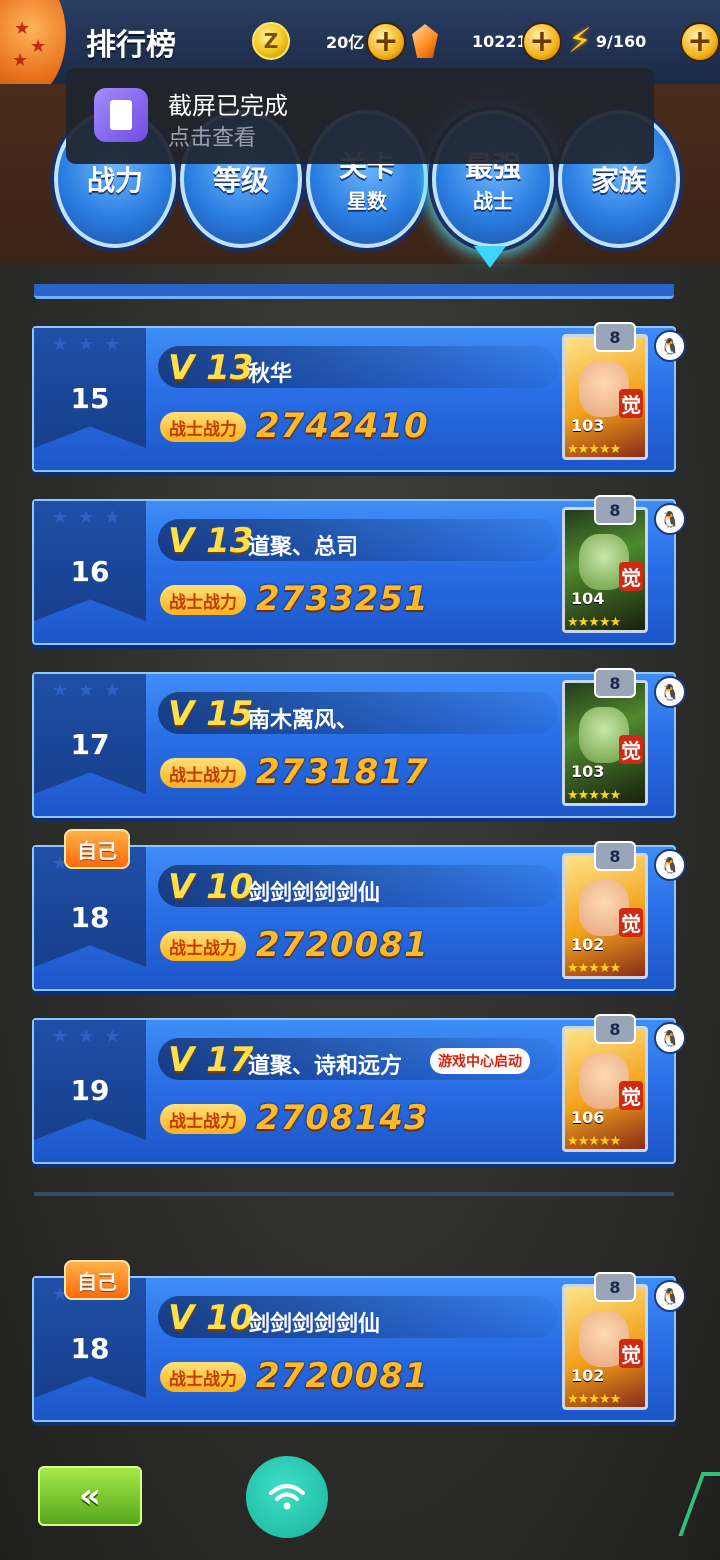  I want to click on gold-resource: Z 20亿, so click(308, 41).